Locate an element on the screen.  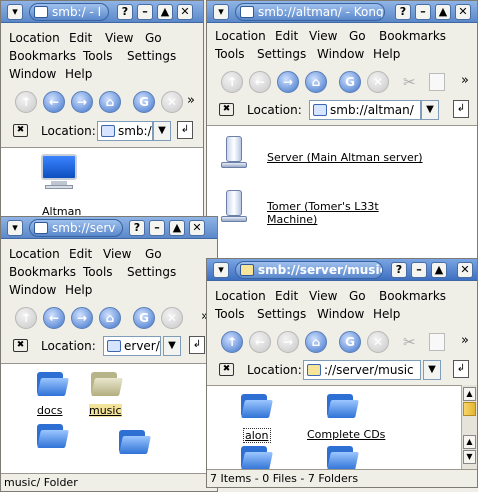
scroll-down-arrow: ▼ is located at coordinates (469, 457).